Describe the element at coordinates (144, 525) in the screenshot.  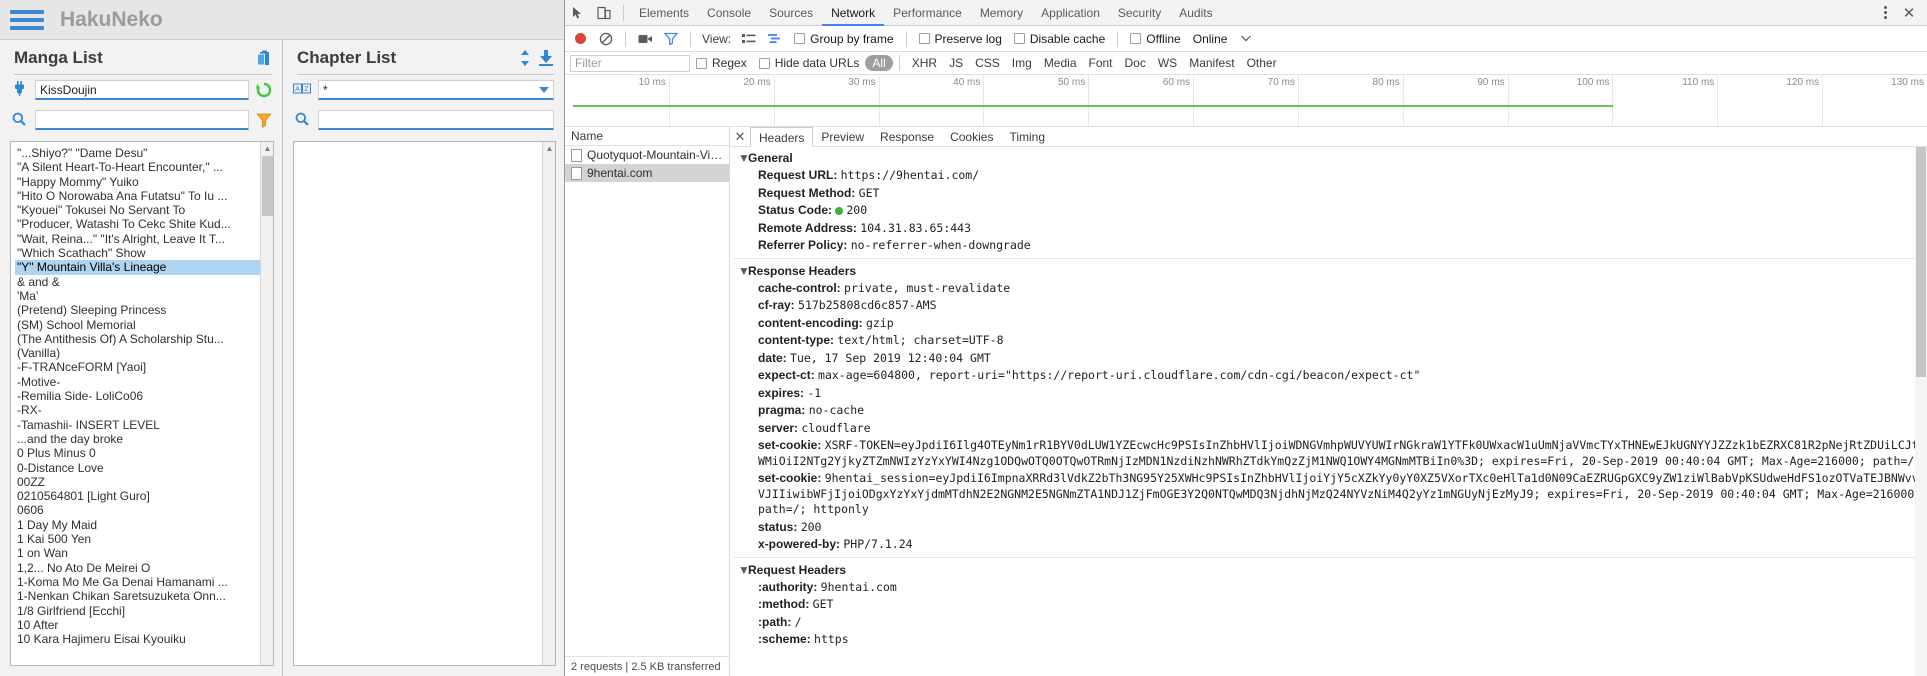
I see `list-item: 1 Day My Maid` at that location.